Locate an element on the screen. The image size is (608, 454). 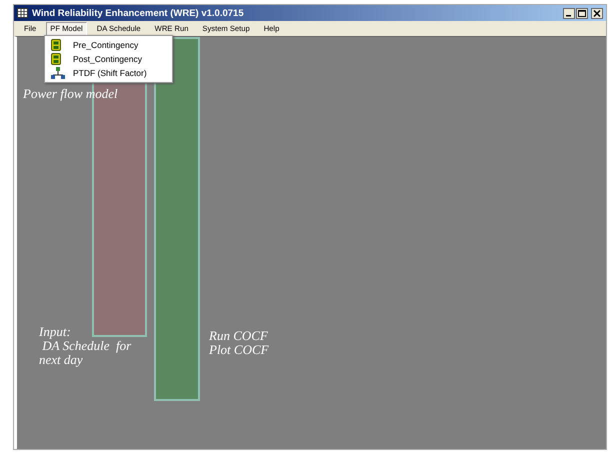
annotation-text: Input: DA Schedule for next day is located at coordinates (85, 346).